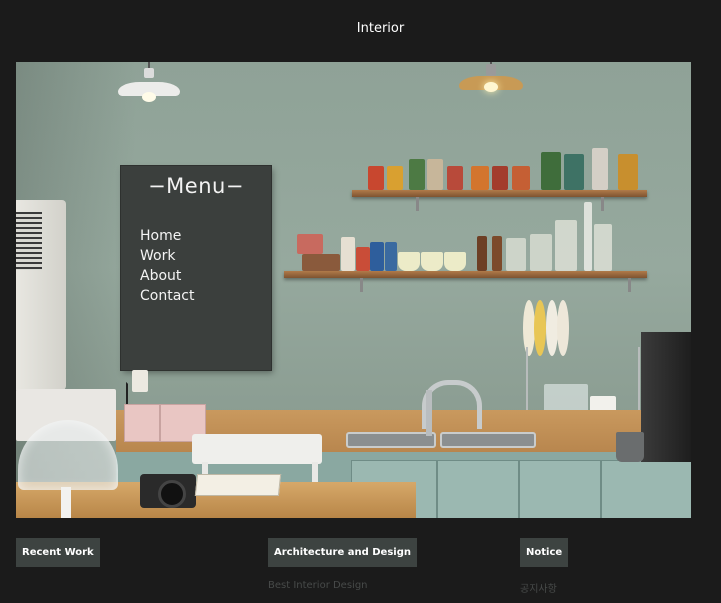 This screenshot has width=721, height=603. I want to click on sink, so click(391, 440).